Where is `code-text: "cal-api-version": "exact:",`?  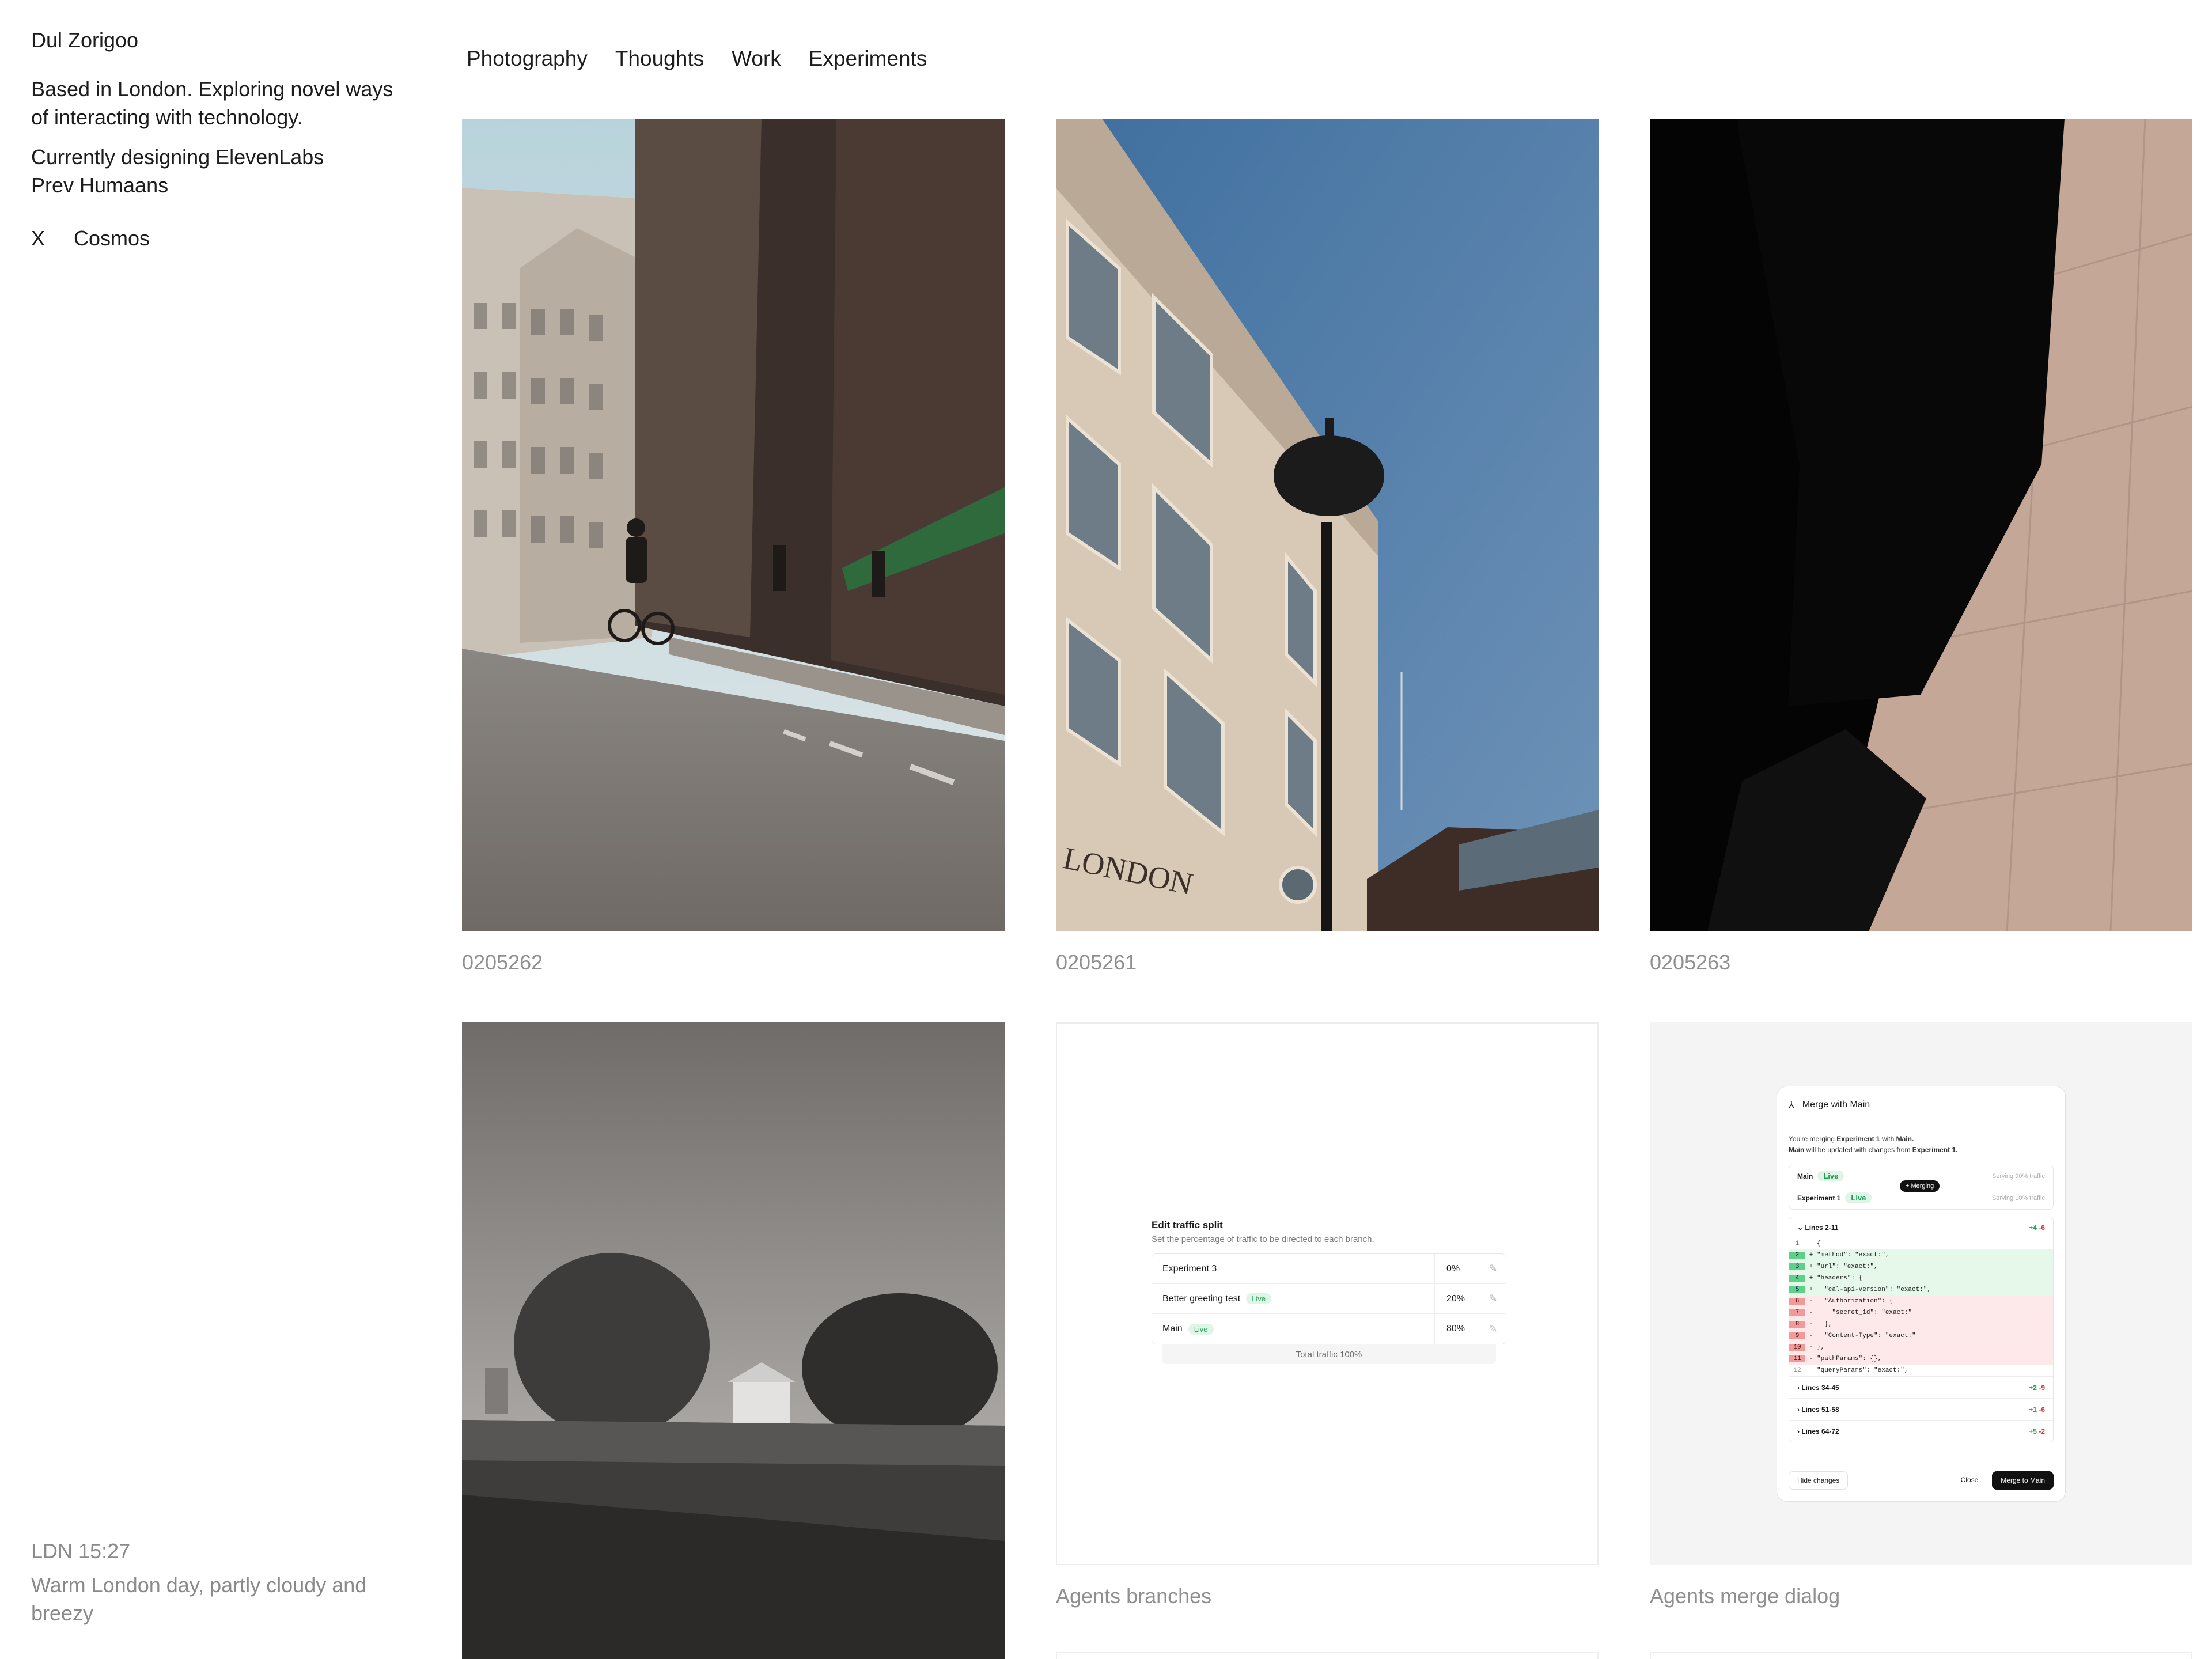
code-text: "cal-api-version": "exact:", is located at coordinates (1874, 1289).